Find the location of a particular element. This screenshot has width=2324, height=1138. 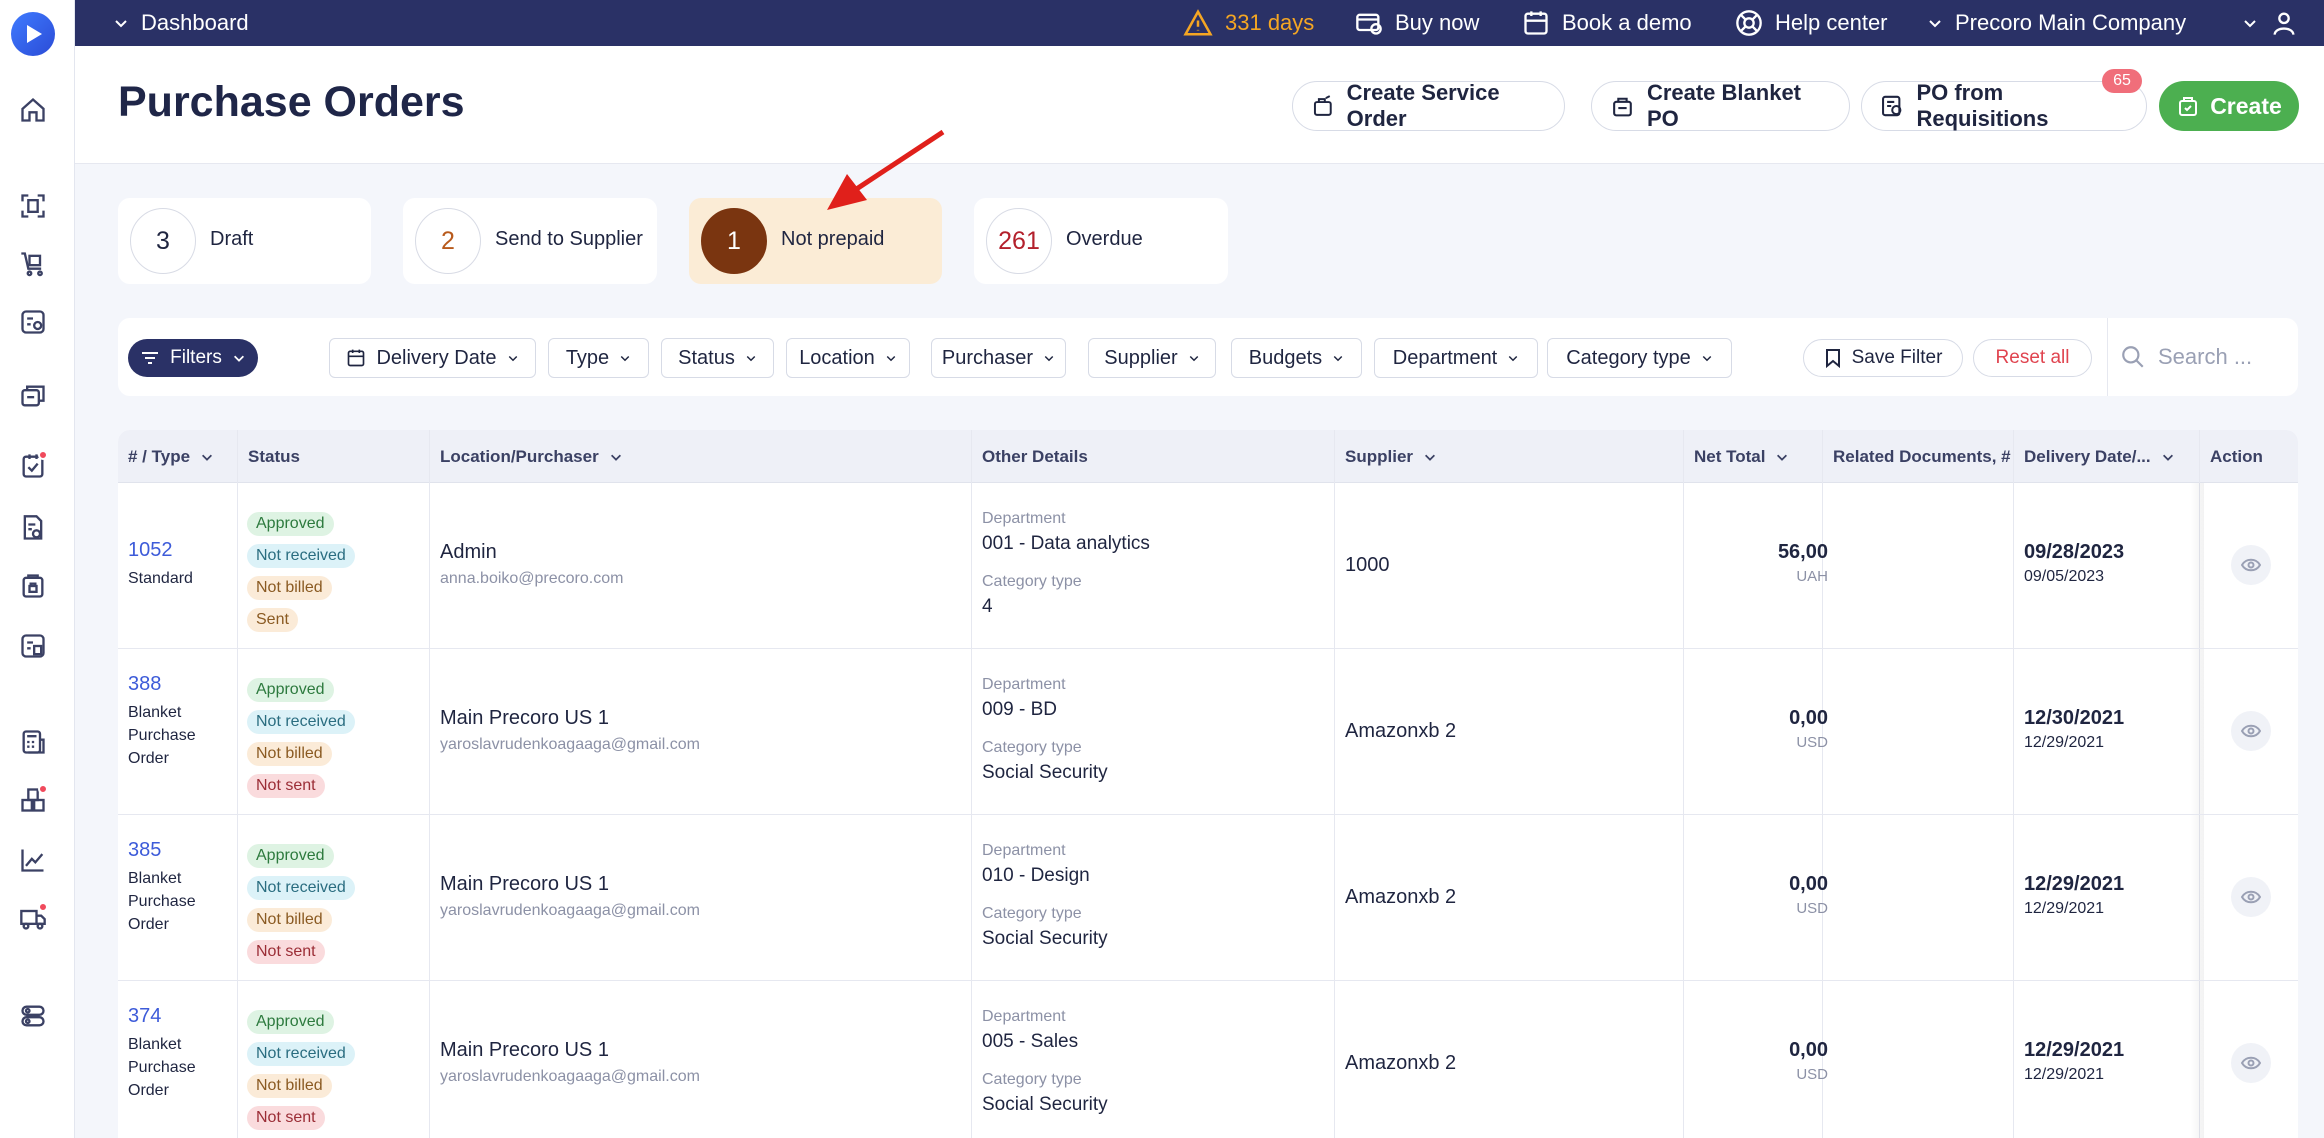

card-count: 261 is located at coordinates (1019, 241).